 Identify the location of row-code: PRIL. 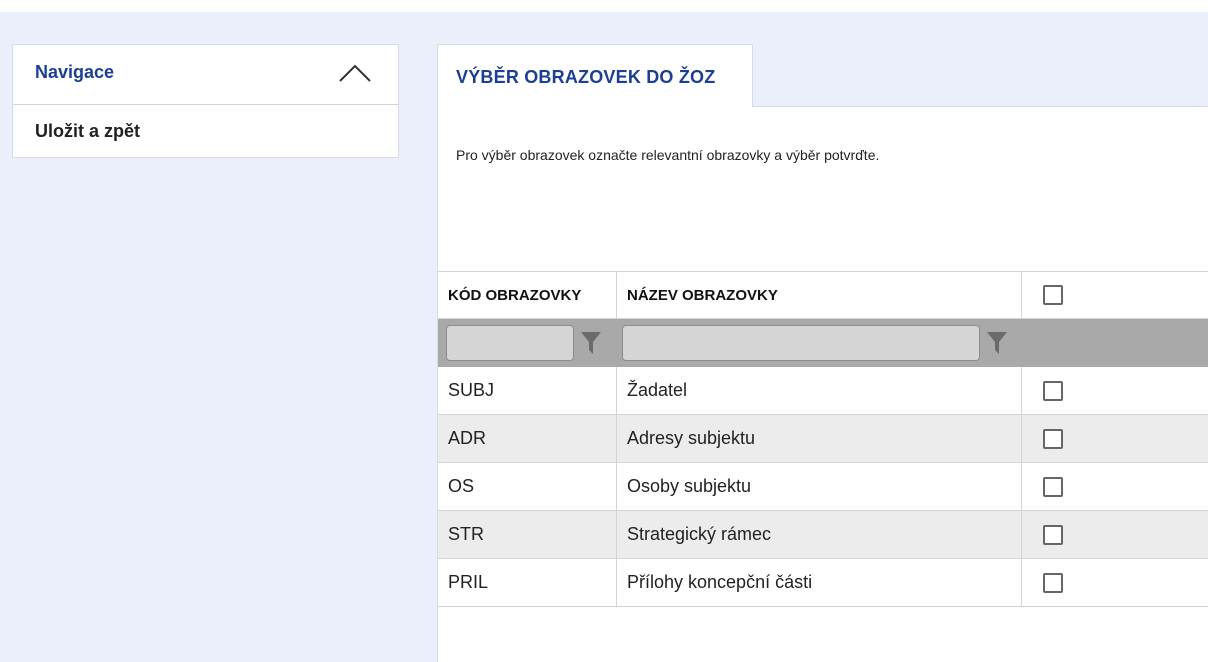
(527, 582).